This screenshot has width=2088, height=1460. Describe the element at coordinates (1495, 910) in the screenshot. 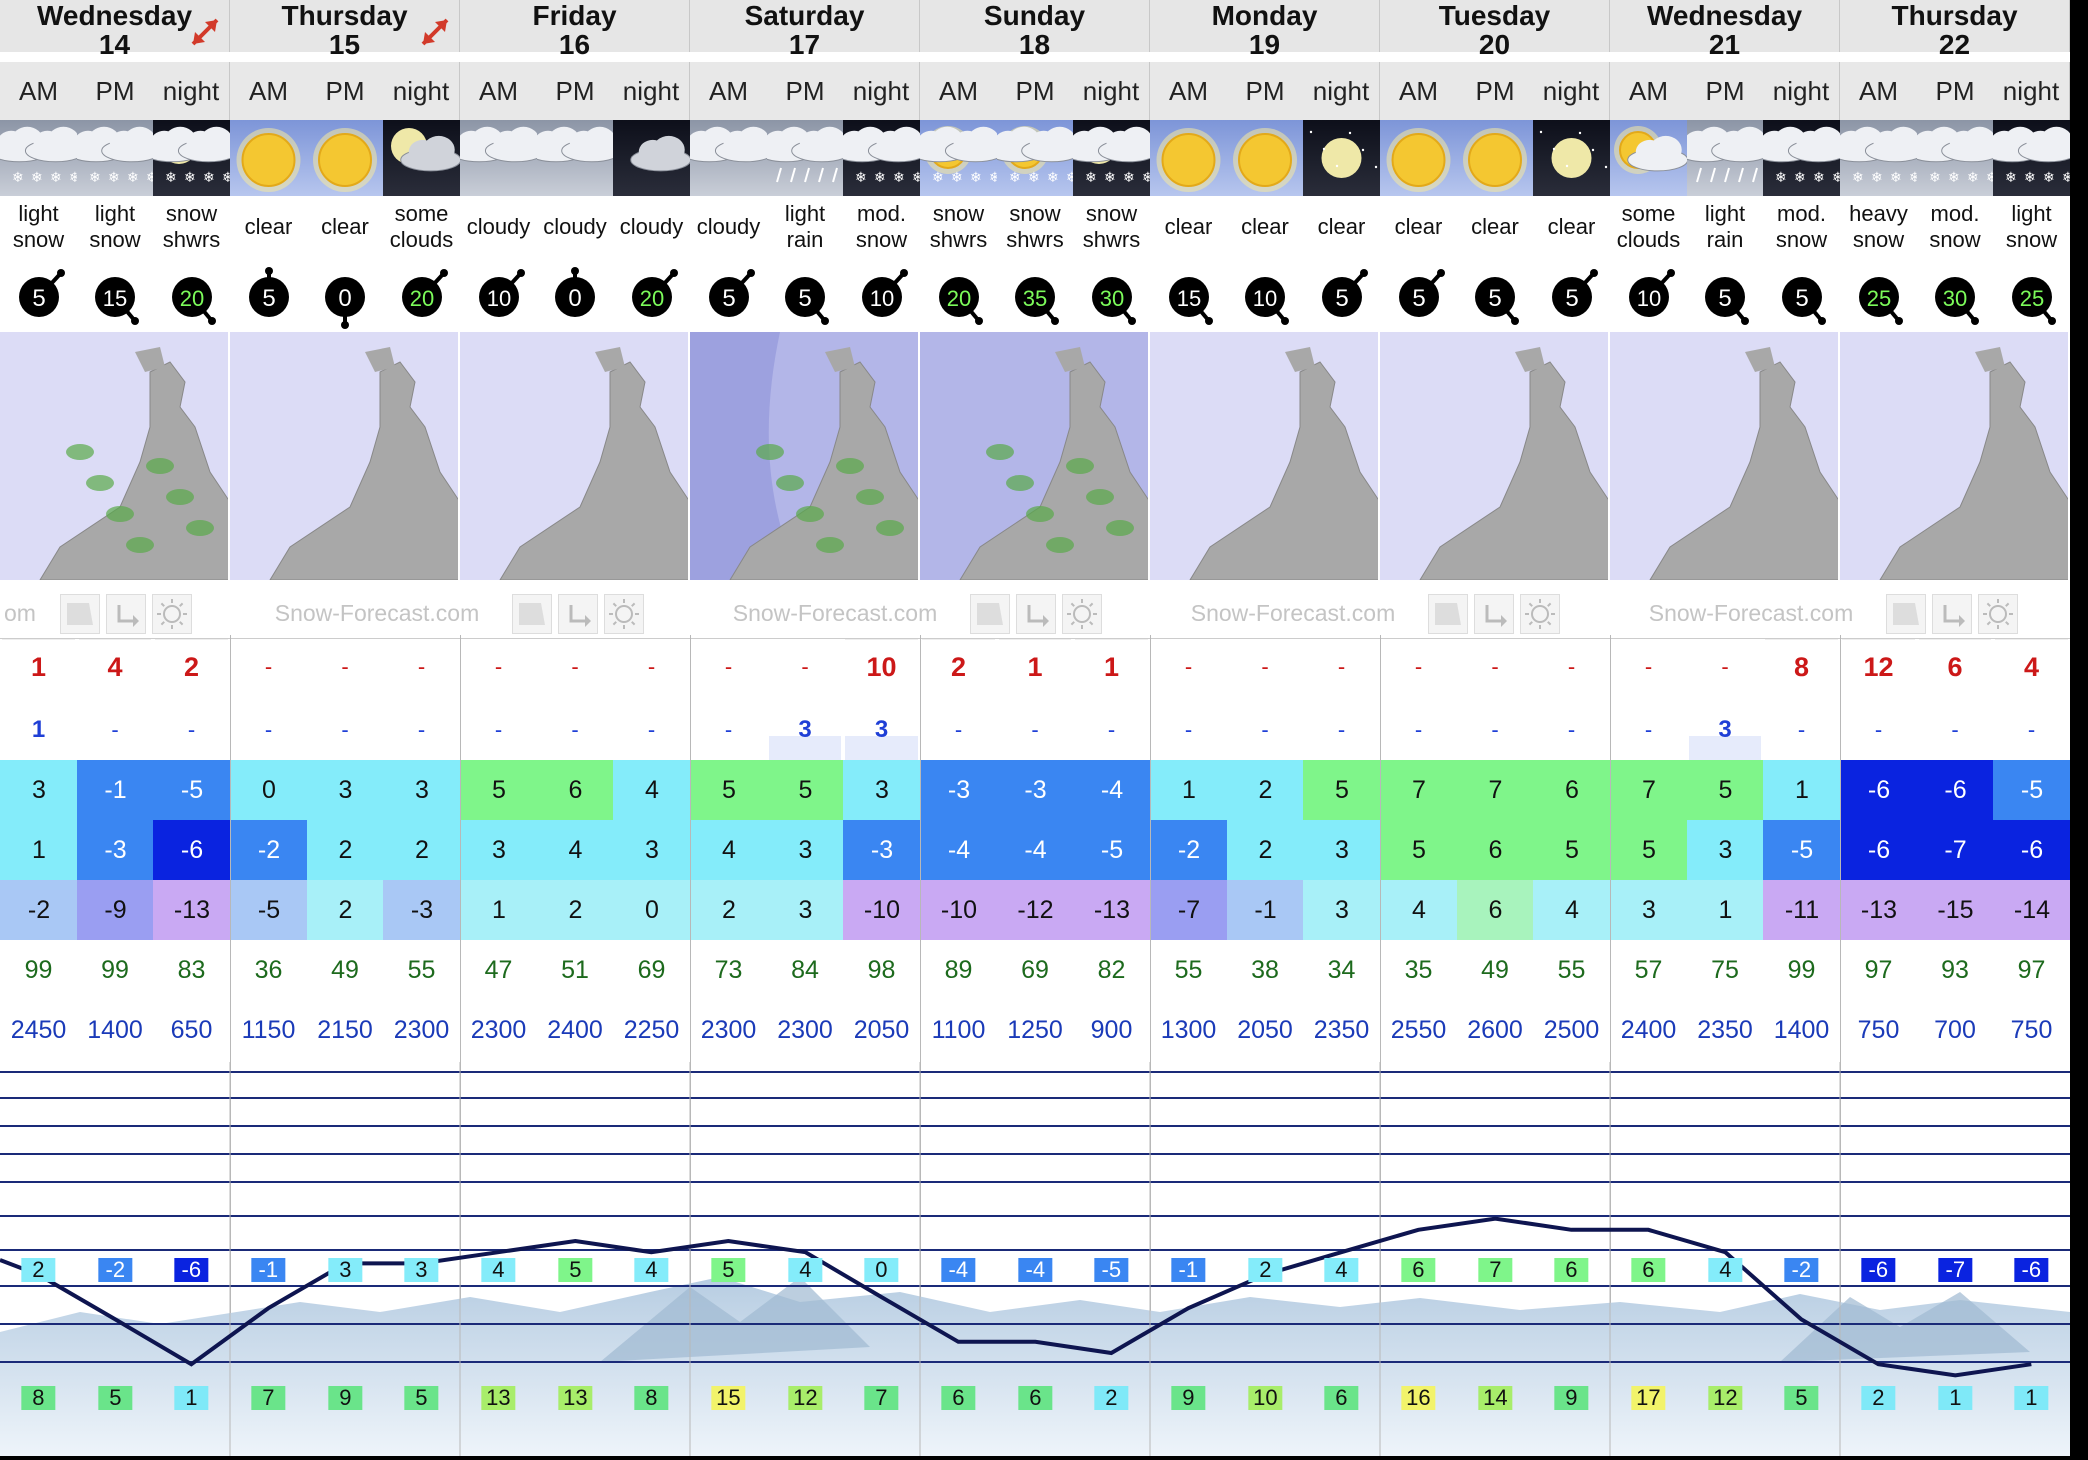

I see `wind-chill-cell: 6` at that location.